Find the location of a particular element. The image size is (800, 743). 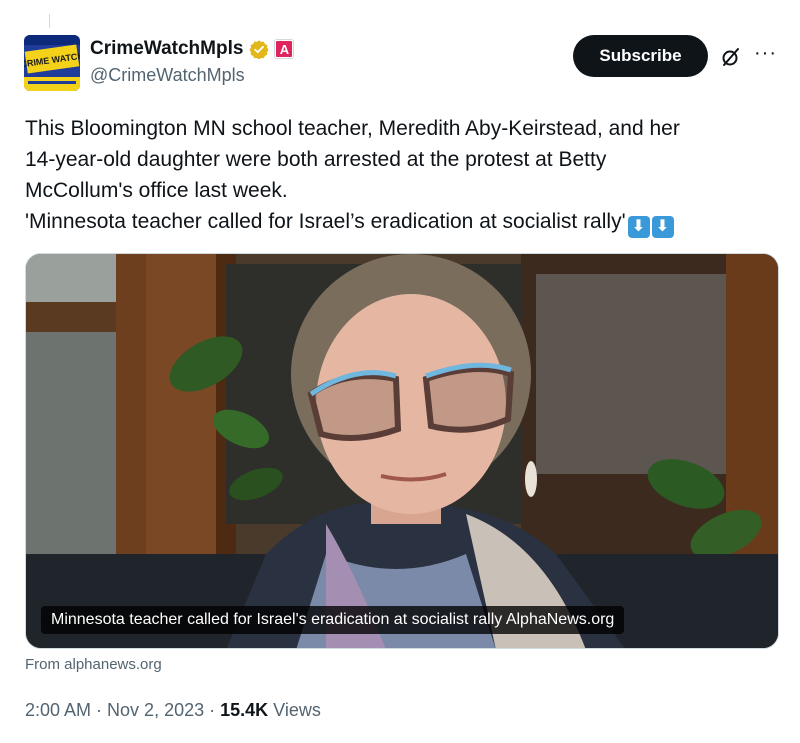

thread-connector is located at coordinates (49, 21).